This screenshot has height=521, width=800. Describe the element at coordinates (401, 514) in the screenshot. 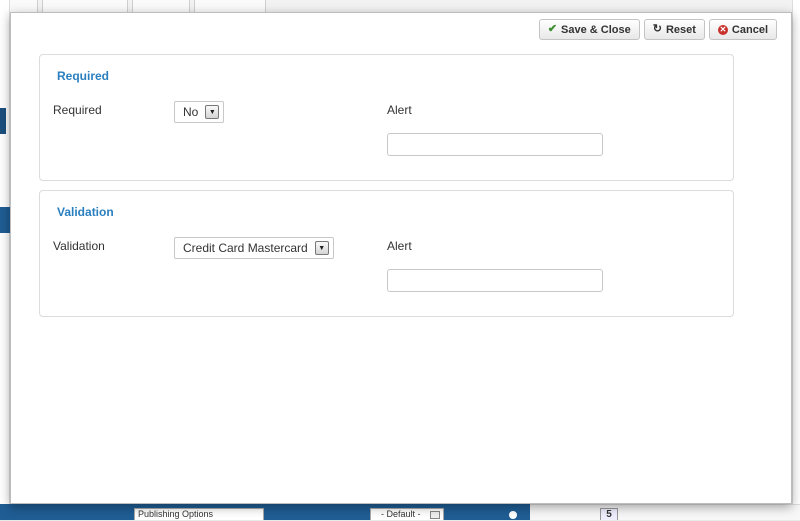

I see `default-select-label: - Default -` at that location.